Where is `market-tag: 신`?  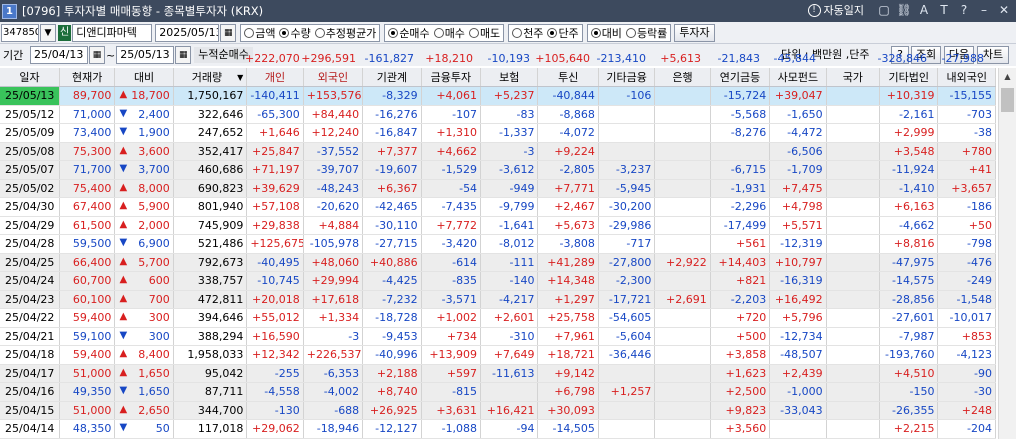
market-tag: 신 is located at coordinates (65, 32).